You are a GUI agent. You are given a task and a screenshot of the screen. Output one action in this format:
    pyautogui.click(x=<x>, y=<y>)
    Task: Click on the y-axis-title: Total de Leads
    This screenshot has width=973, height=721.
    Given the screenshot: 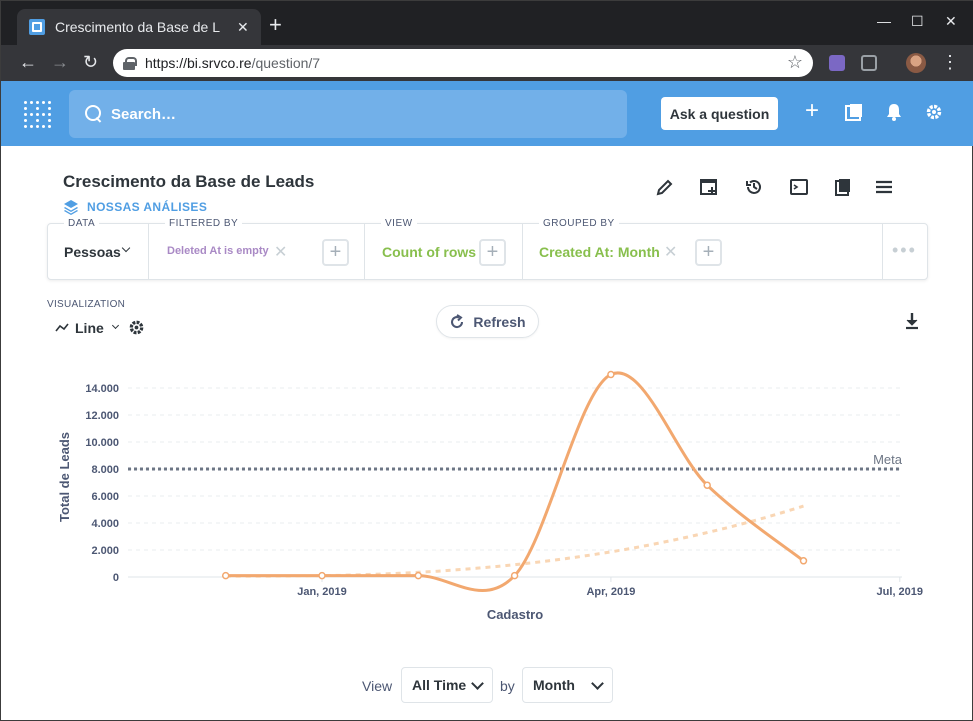 What is the action you would take?
    pyautogui.click(x=64, y=477)
    